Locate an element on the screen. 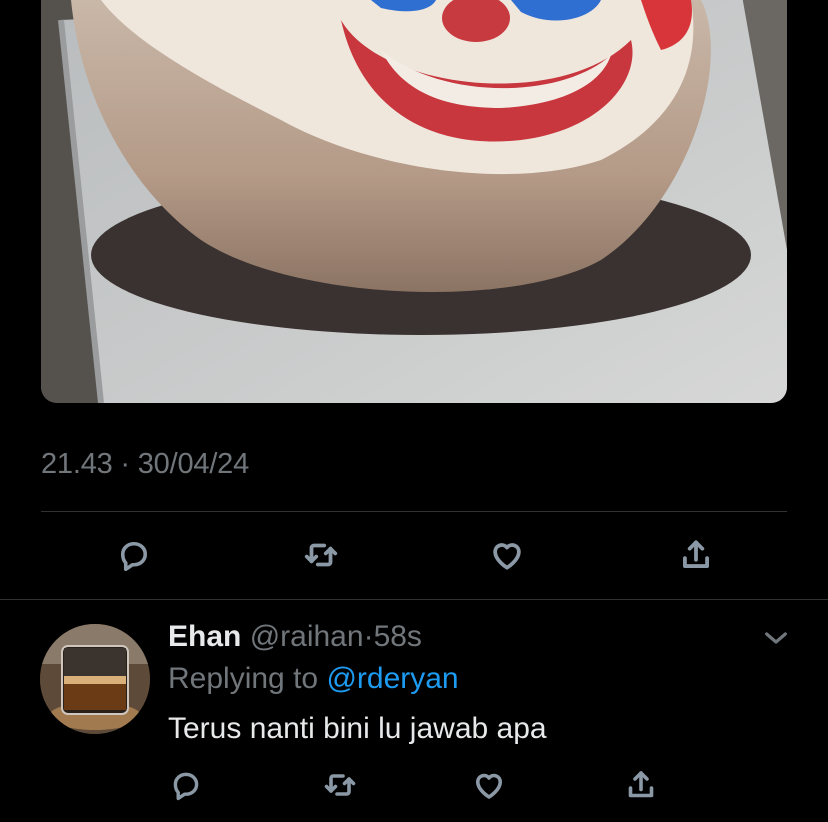 The width and height of the screenshot is (828, 822). reply-header: Ehan @raihan·58s is located at coordinates (295, 637).